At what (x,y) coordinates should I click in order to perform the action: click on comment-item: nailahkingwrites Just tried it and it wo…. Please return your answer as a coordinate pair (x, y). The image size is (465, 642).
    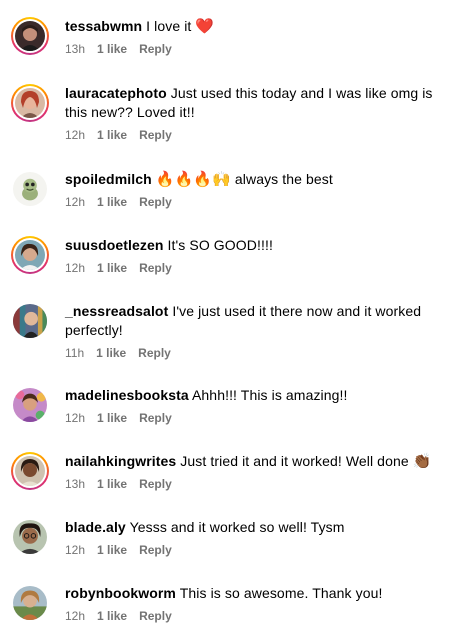
    Looking at the image, I should click on (232, 472).